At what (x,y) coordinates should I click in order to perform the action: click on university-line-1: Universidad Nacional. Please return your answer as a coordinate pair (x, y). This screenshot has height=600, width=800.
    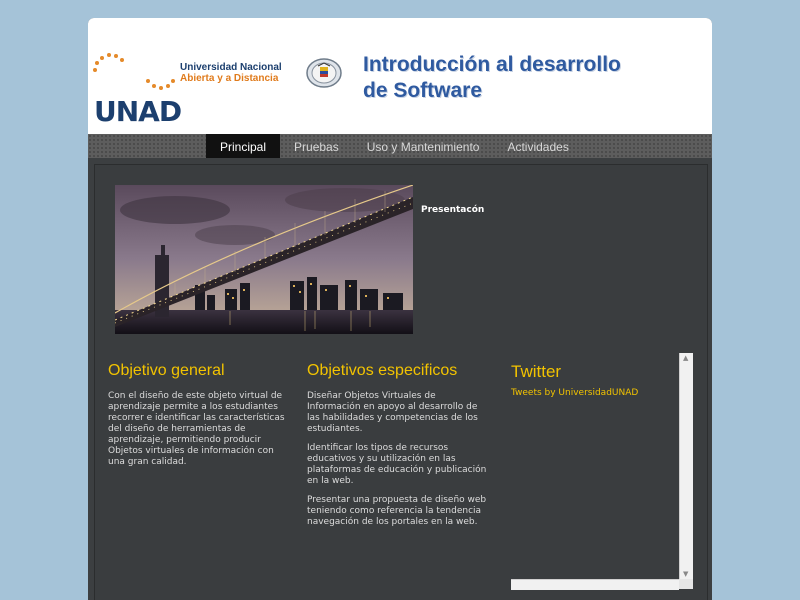
    Looking at the image, I should click on (231, 67).